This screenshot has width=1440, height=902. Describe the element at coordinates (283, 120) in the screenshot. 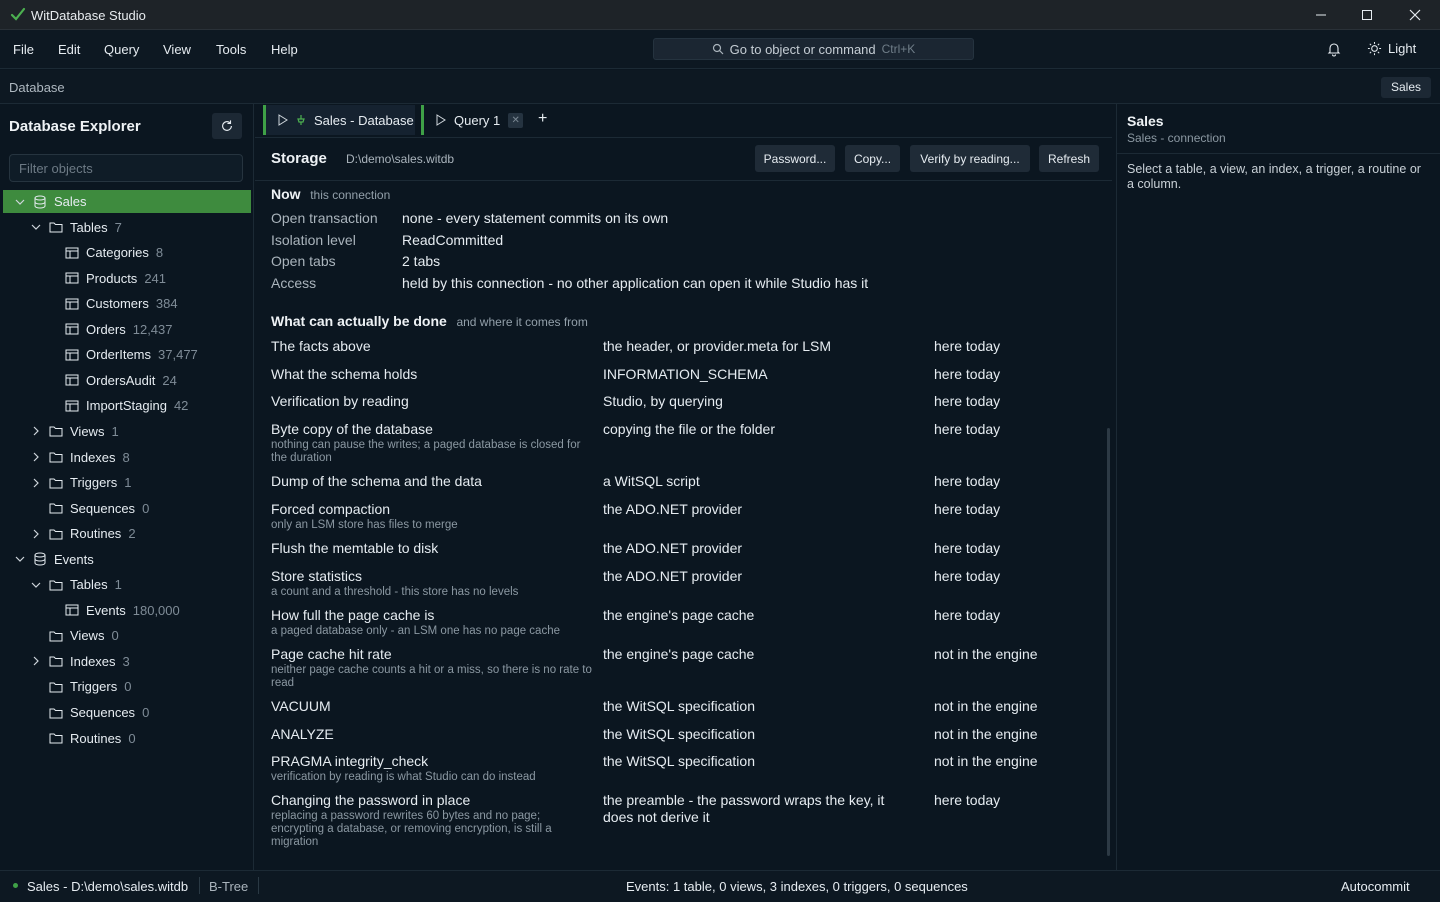

I see `run-icon` at that location.